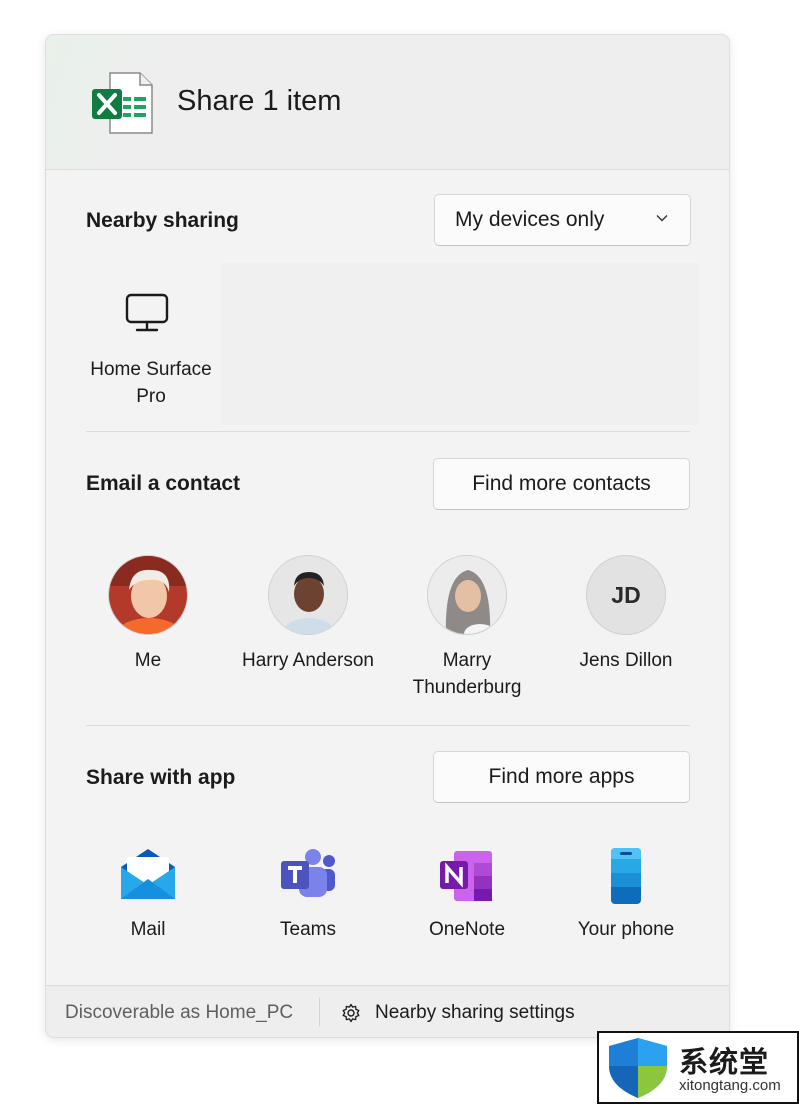 Image resolution: width=799 pixels, height=1104 pixels. Describe the element at coordinates (147, 312) in the screenshot. I see `monitor-icon` at that location.